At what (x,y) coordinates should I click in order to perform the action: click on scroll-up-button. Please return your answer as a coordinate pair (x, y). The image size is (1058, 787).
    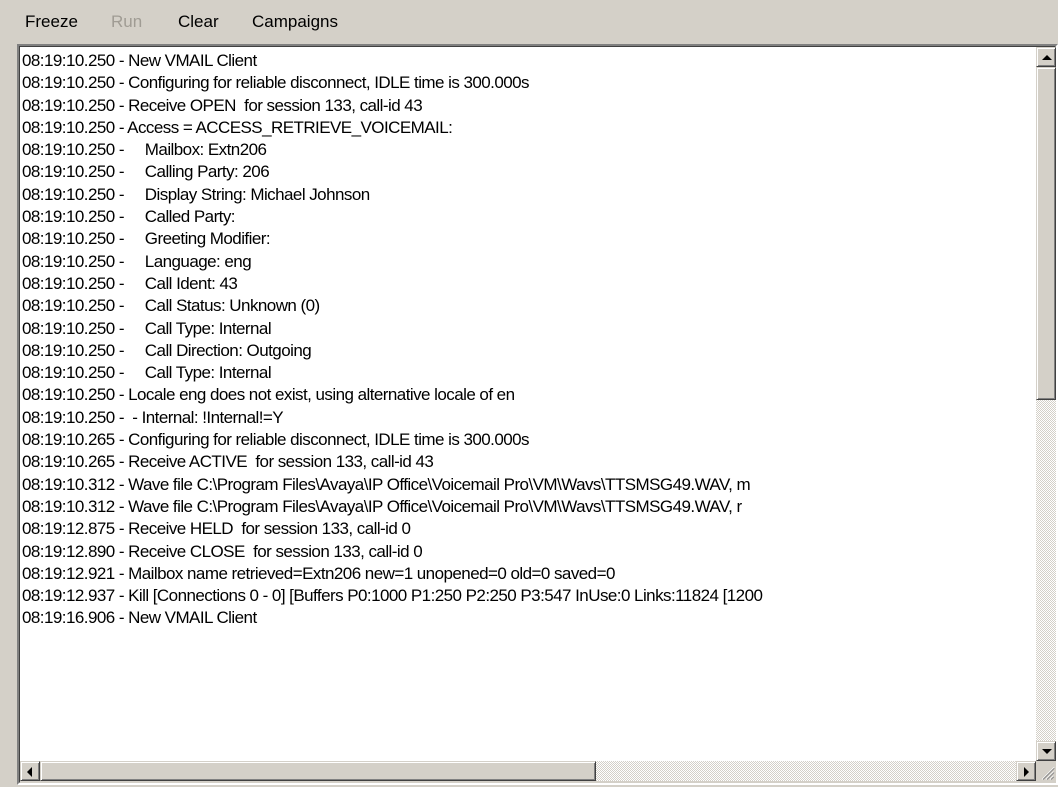
    Looking at the image, I should click on (1046, 57).